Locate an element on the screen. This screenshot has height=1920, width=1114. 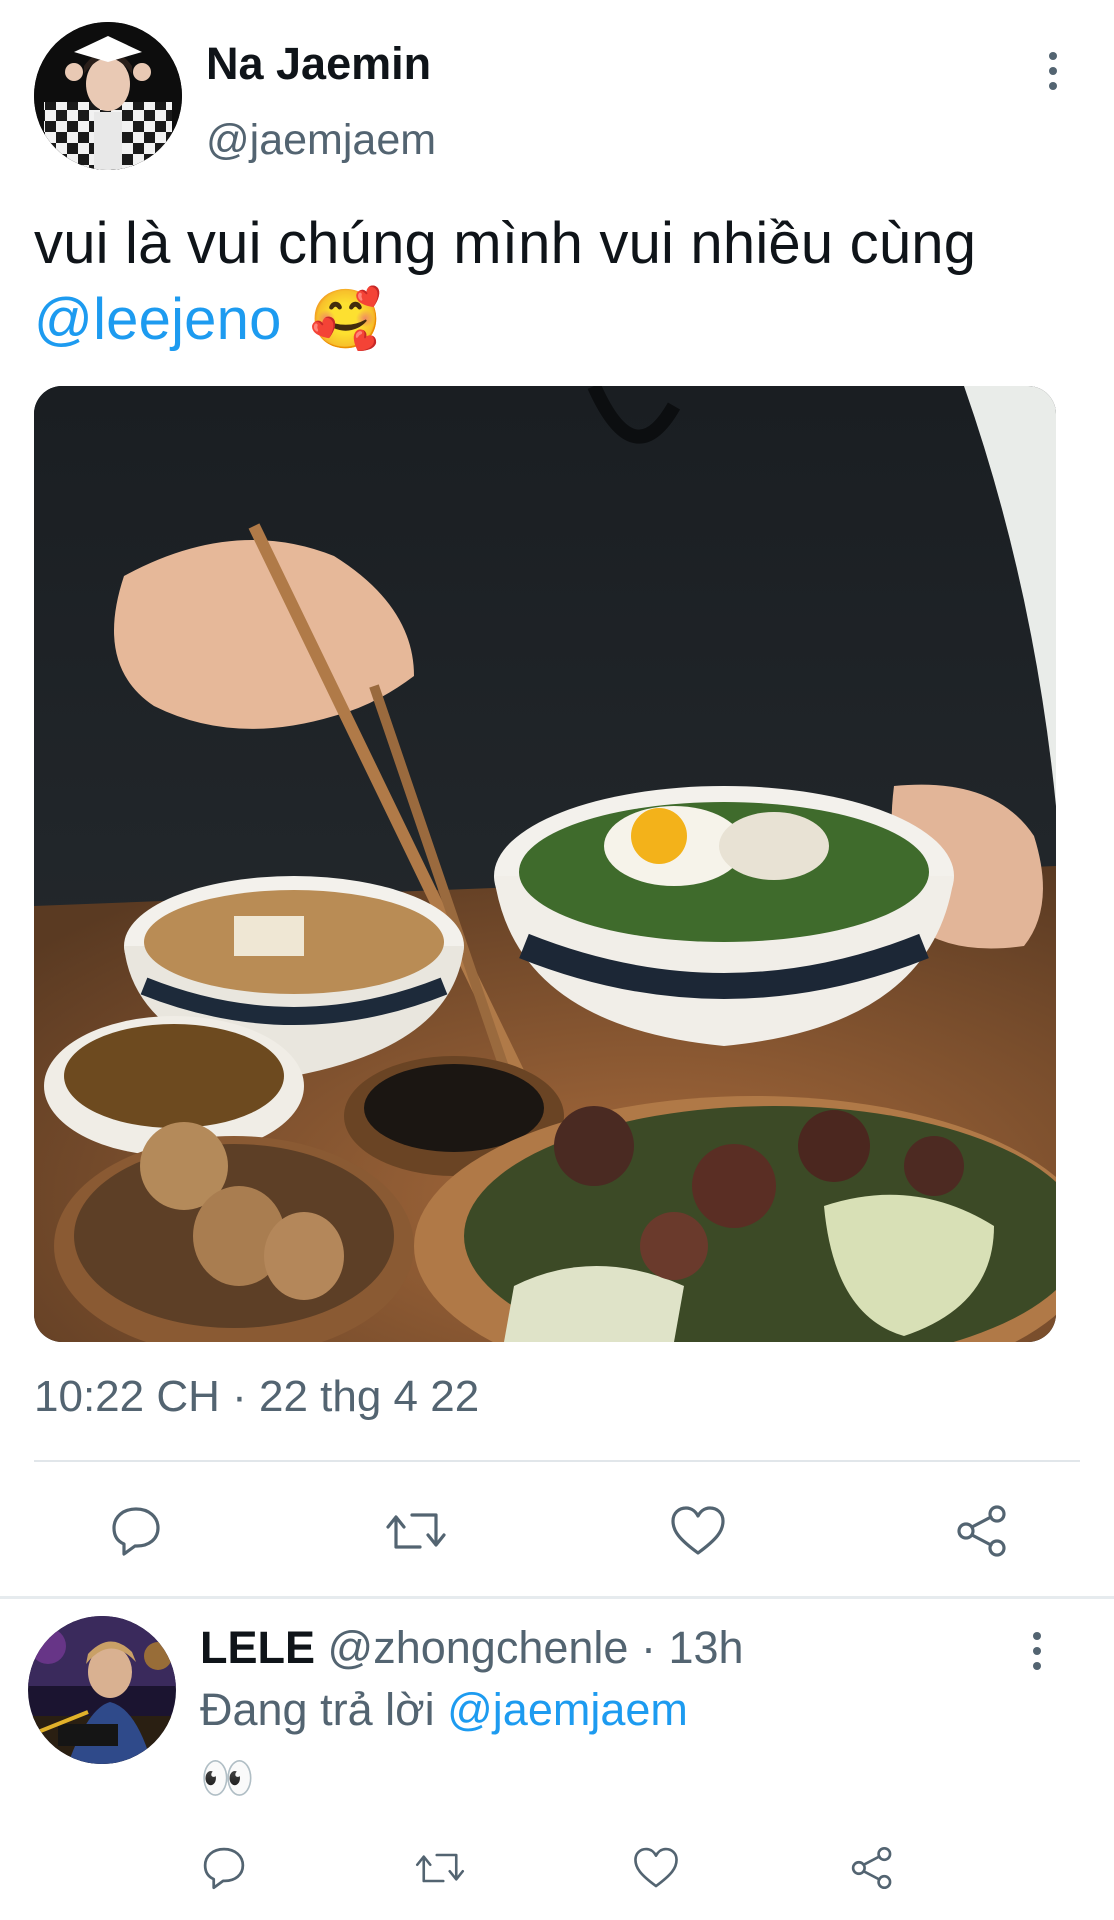
reply-share-button is located at coordinates (872, 1868).